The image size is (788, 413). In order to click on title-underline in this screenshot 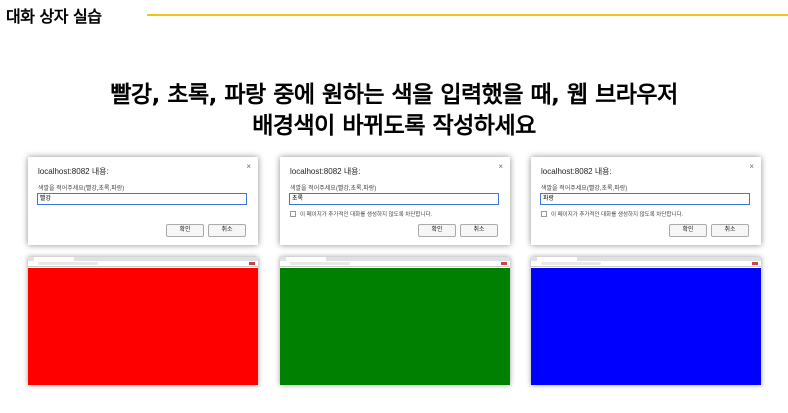, I will do `click(467, 15)`.